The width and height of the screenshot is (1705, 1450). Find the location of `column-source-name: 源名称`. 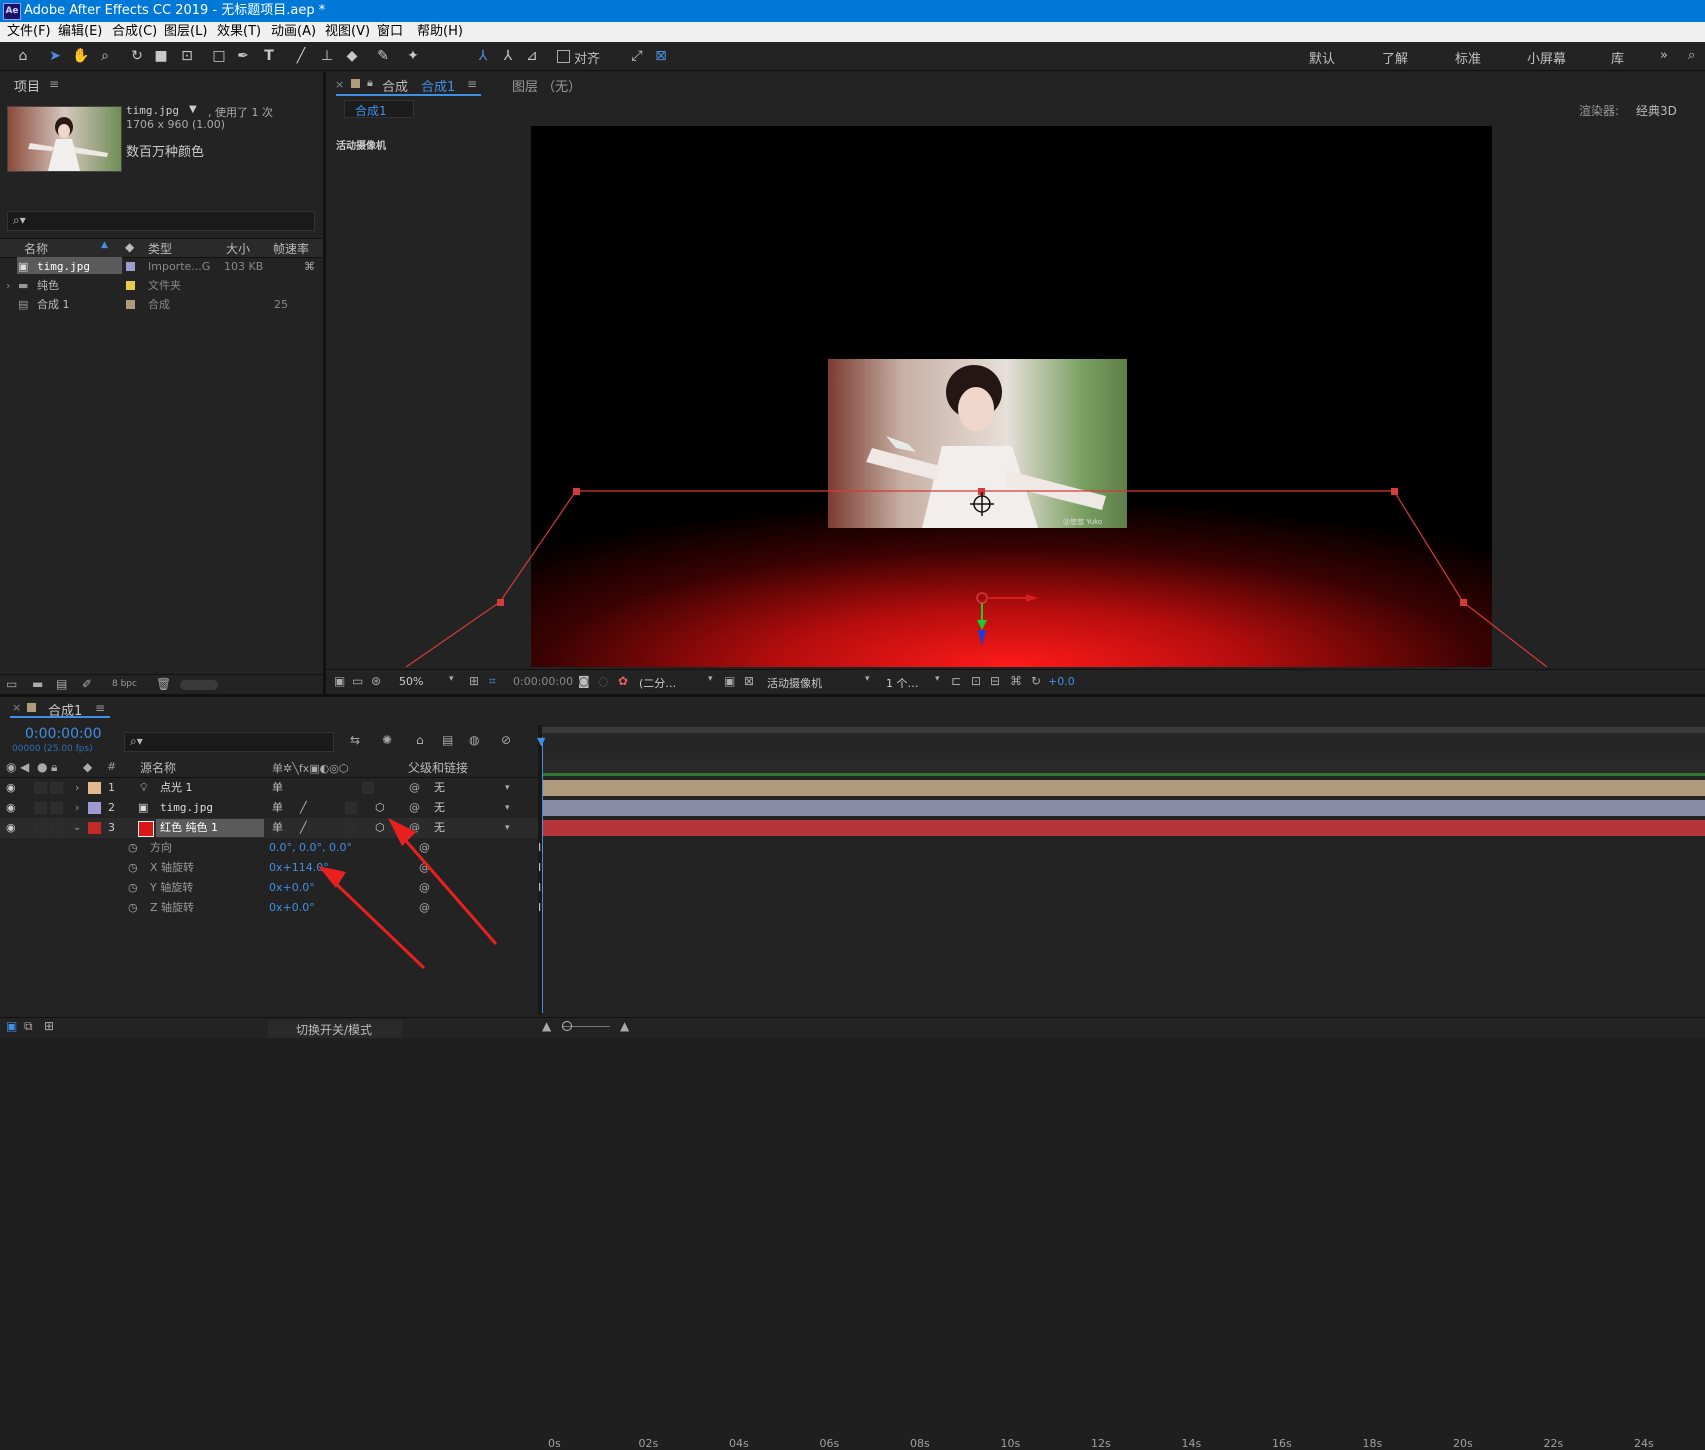

column-source-name: 源名称 is located at coordinates (158, 767).